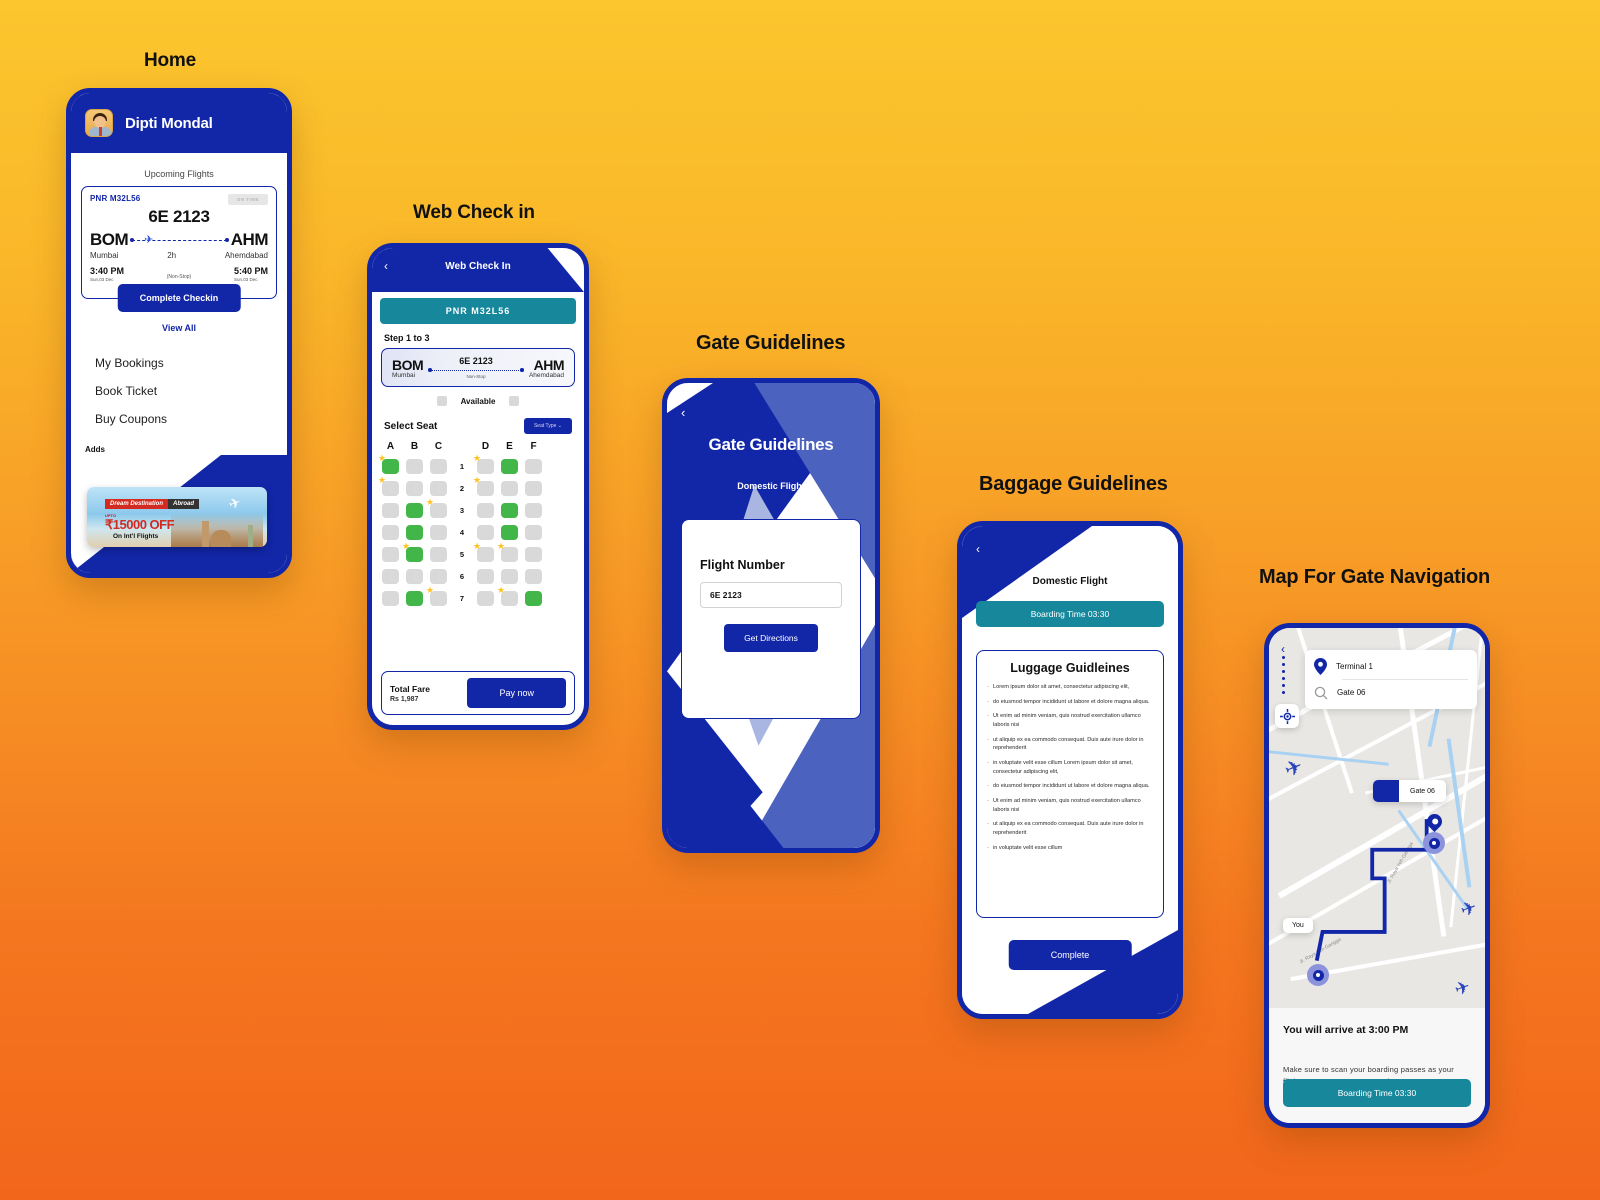 Image resolution: width=1600 pixels, height=1200 pixels. Describe the element at coordinates (771, 638) in the screenshot. I see `get-directions-button: Get Directions` at that location.